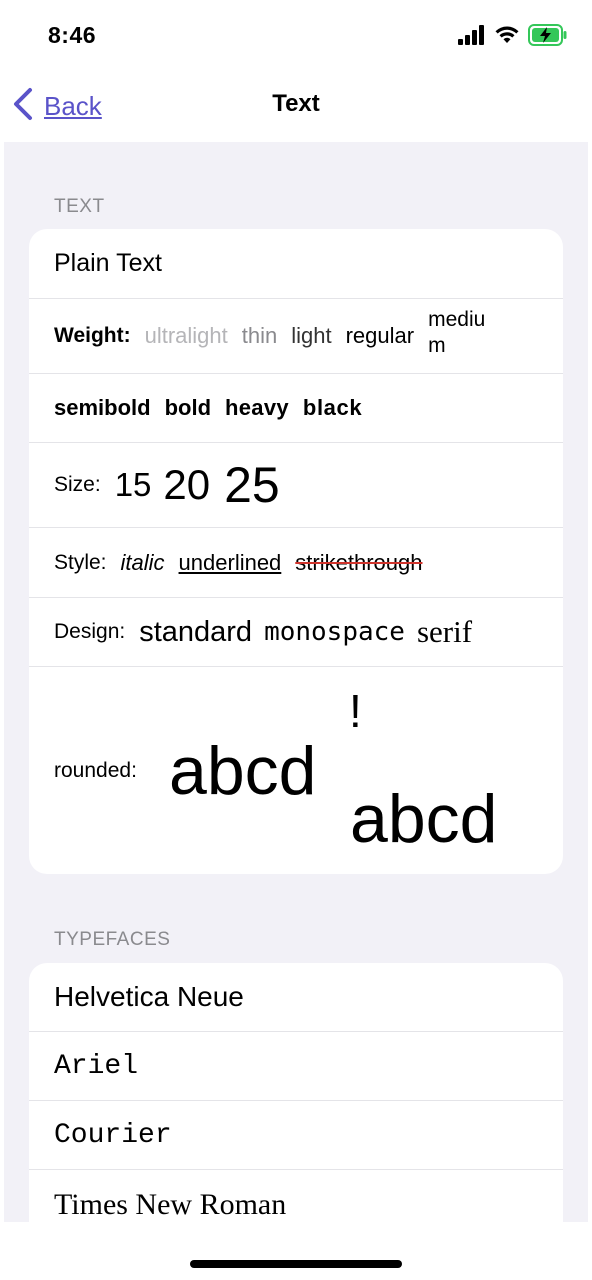 This screenshot has width=592, height=1280. Describe the element at coordinates (296, 103) in the screenshot. I see `page-title: Text` at that location.